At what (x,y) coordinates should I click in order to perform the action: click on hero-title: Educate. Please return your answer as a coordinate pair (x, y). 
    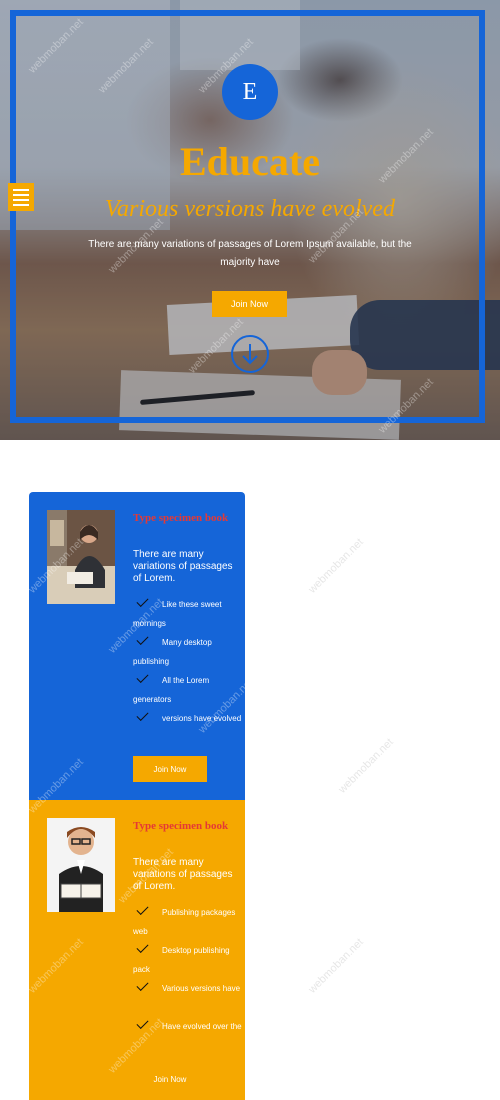
    Looking at the image, I should click on (250, 161).